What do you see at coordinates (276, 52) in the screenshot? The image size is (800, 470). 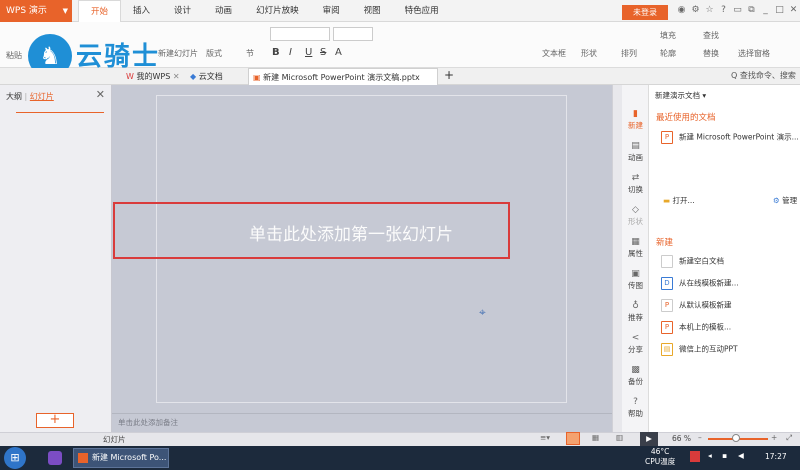 I see `bold-button: B` at bounding box center [276, 52].